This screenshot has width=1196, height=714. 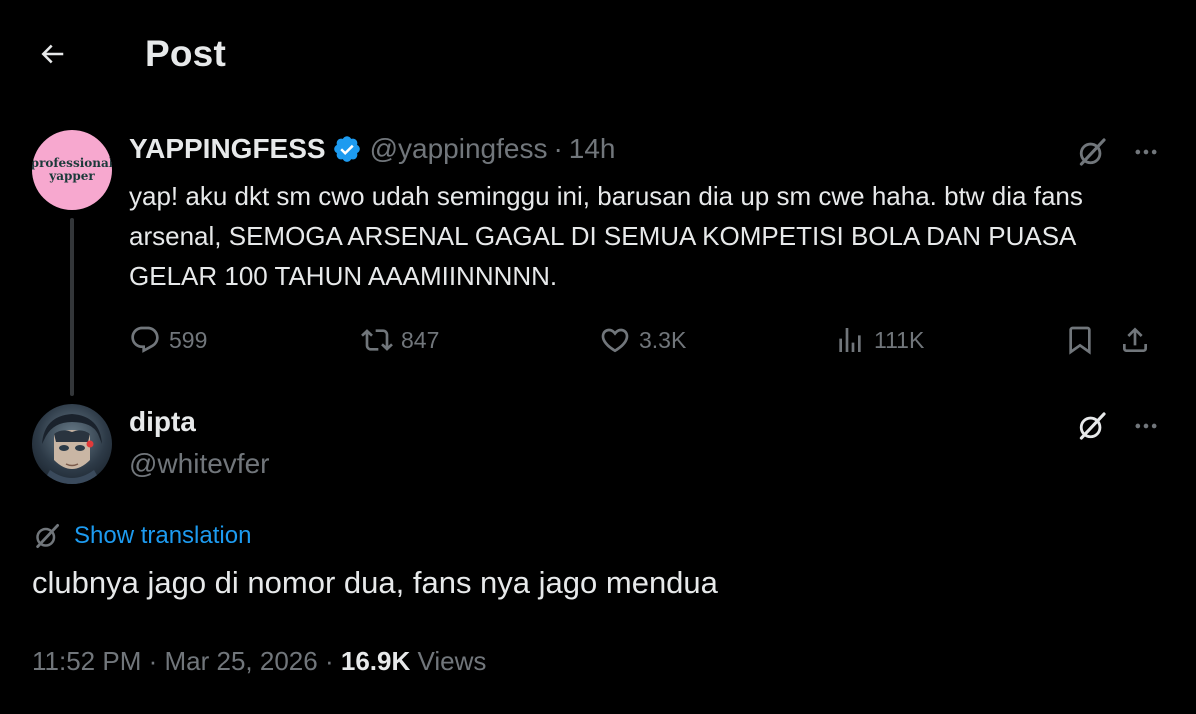 What do you see at coordinates (375, 661) in the screenshot?
I see `views-total: 16.9K` at bounding box center [375, 661].